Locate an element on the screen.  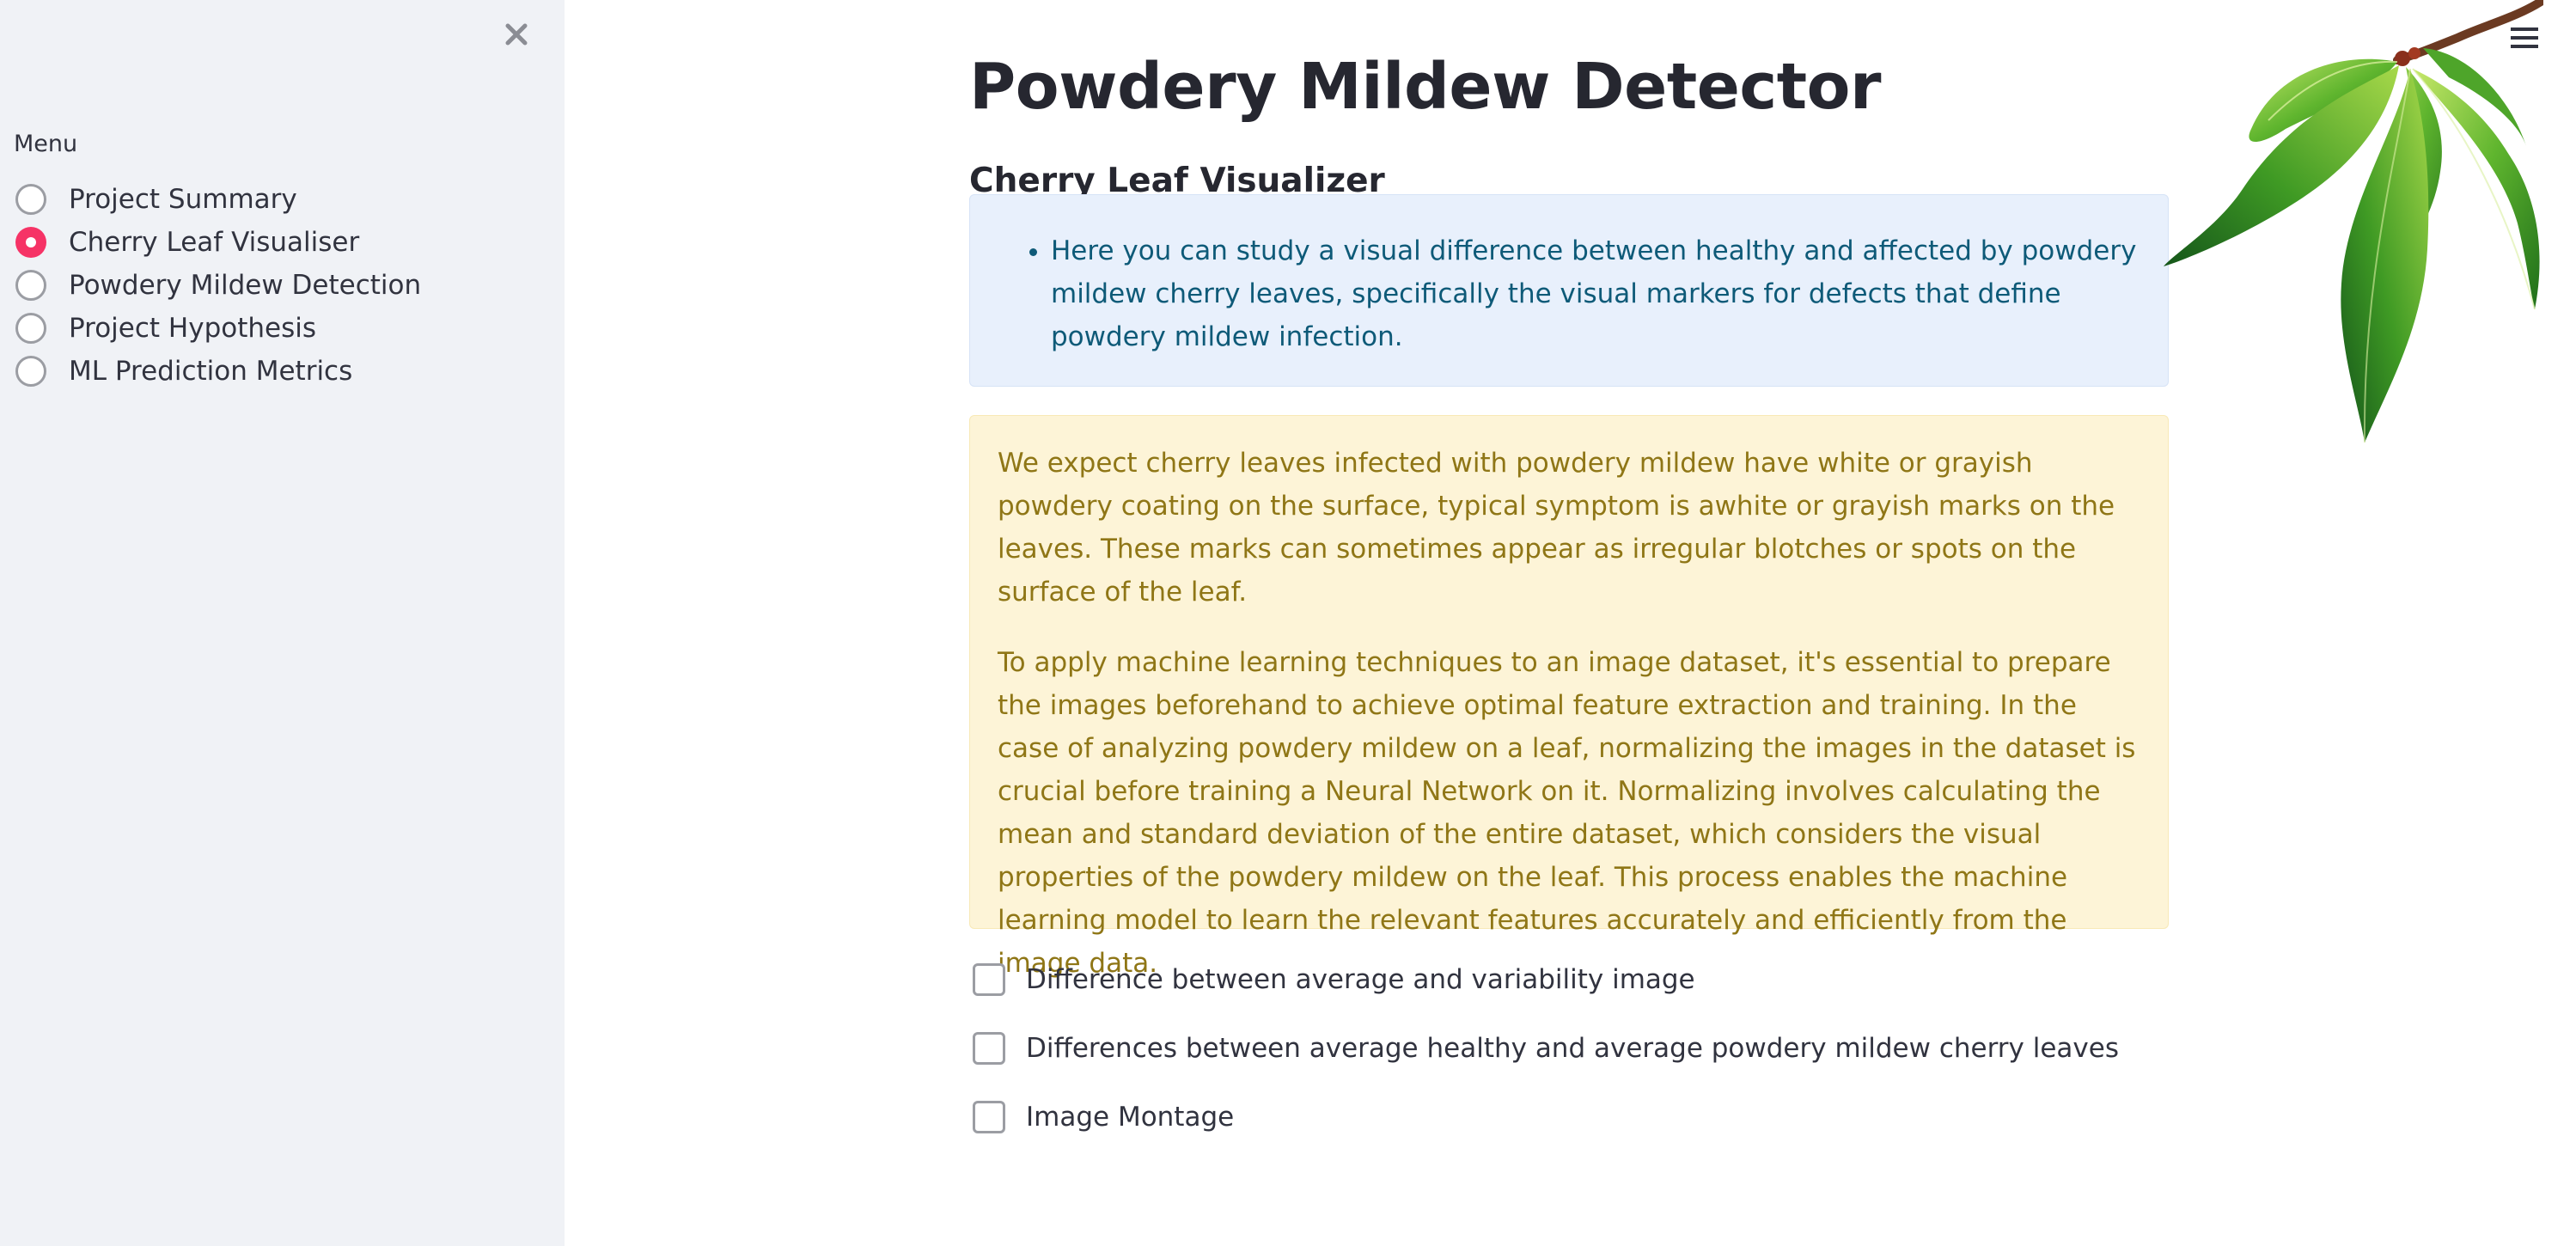
radio-option-project-summary: Project Summary is located at coordinates (218, 199).